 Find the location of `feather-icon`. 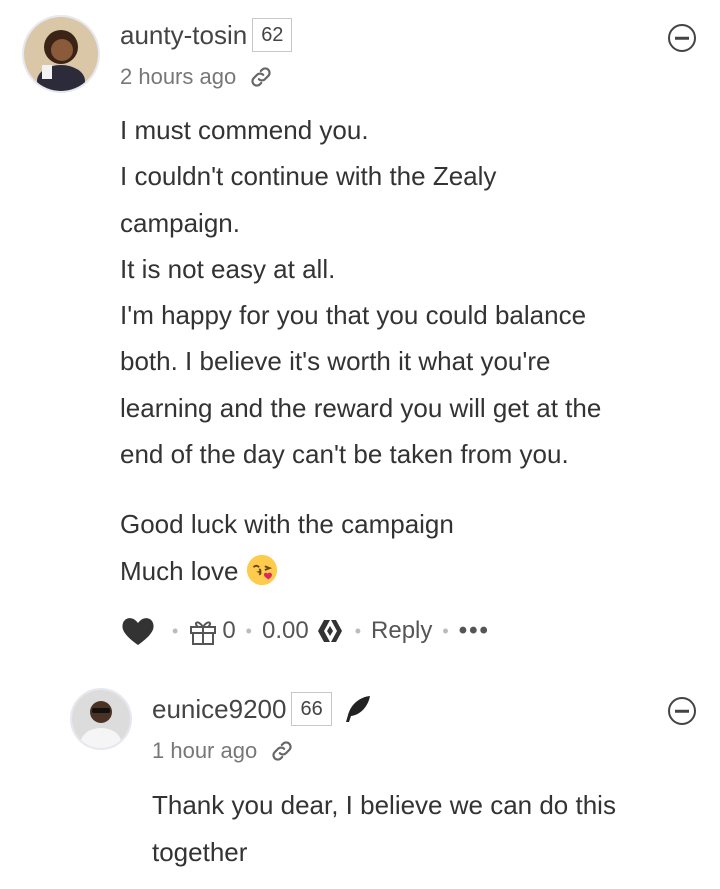

feather-icon is located at coordinates (357, 709).